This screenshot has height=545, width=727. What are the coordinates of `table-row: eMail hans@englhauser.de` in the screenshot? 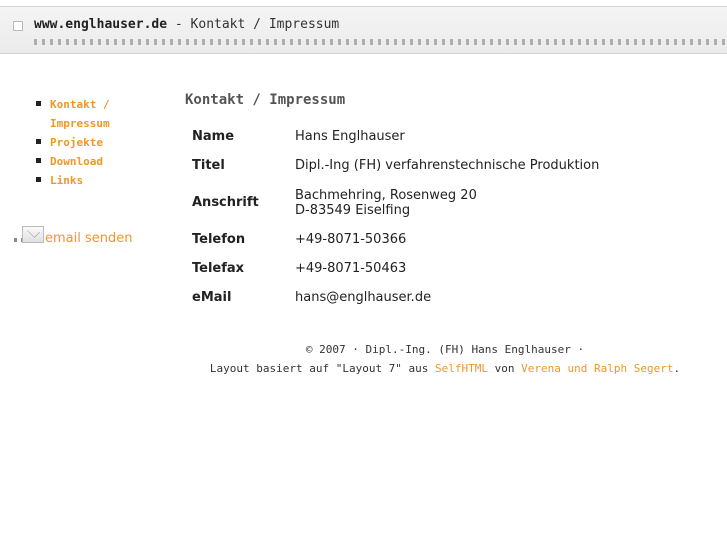 It's located at (392, 297).